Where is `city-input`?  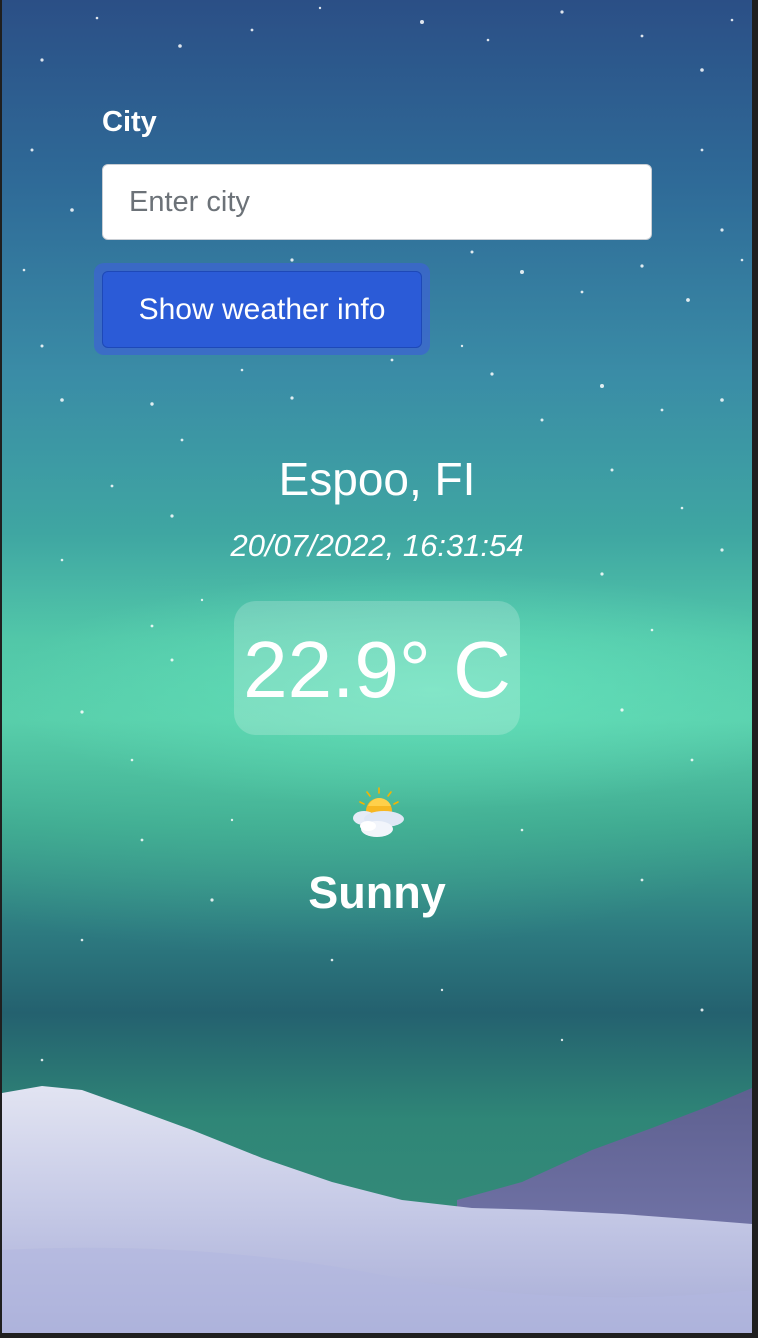 city-input is located at coordinates (377, 202).